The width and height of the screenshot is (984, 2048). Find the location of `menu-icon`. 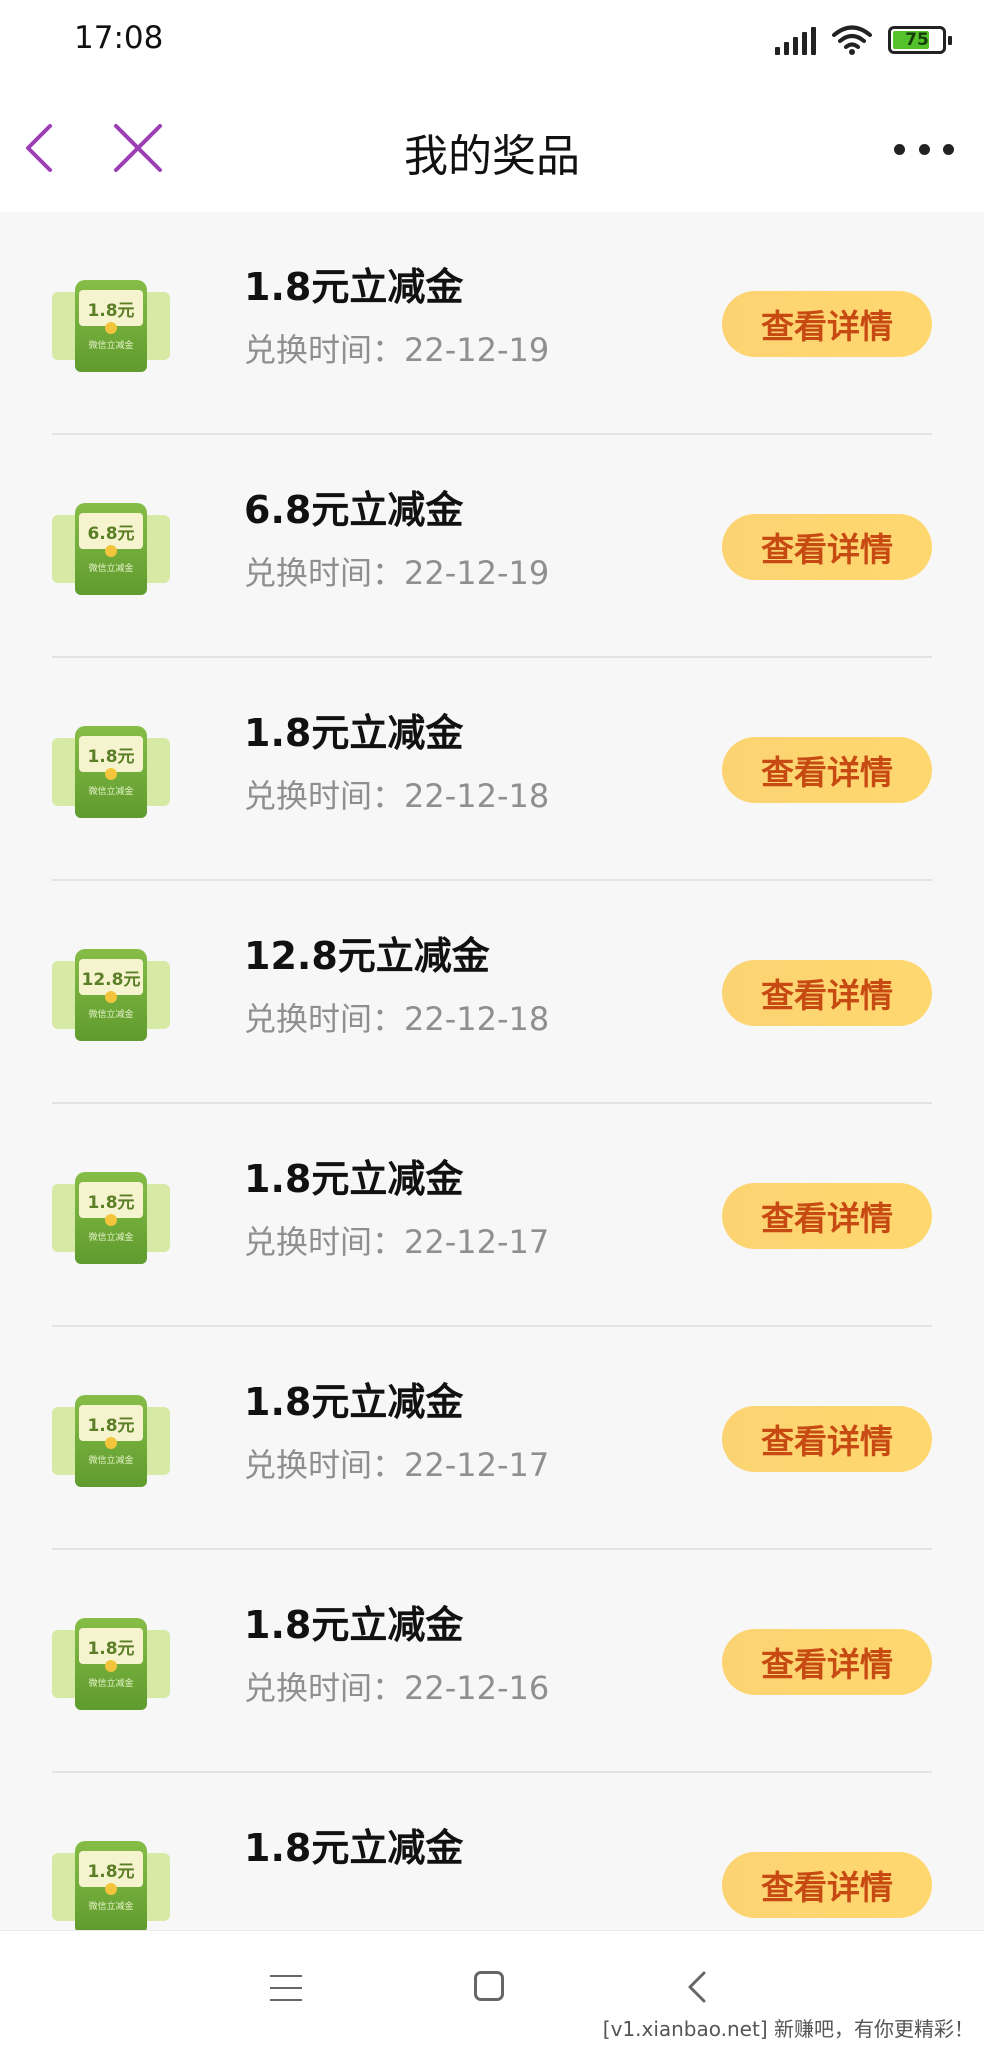

menu-icon is located at coordinates (286, 1988).